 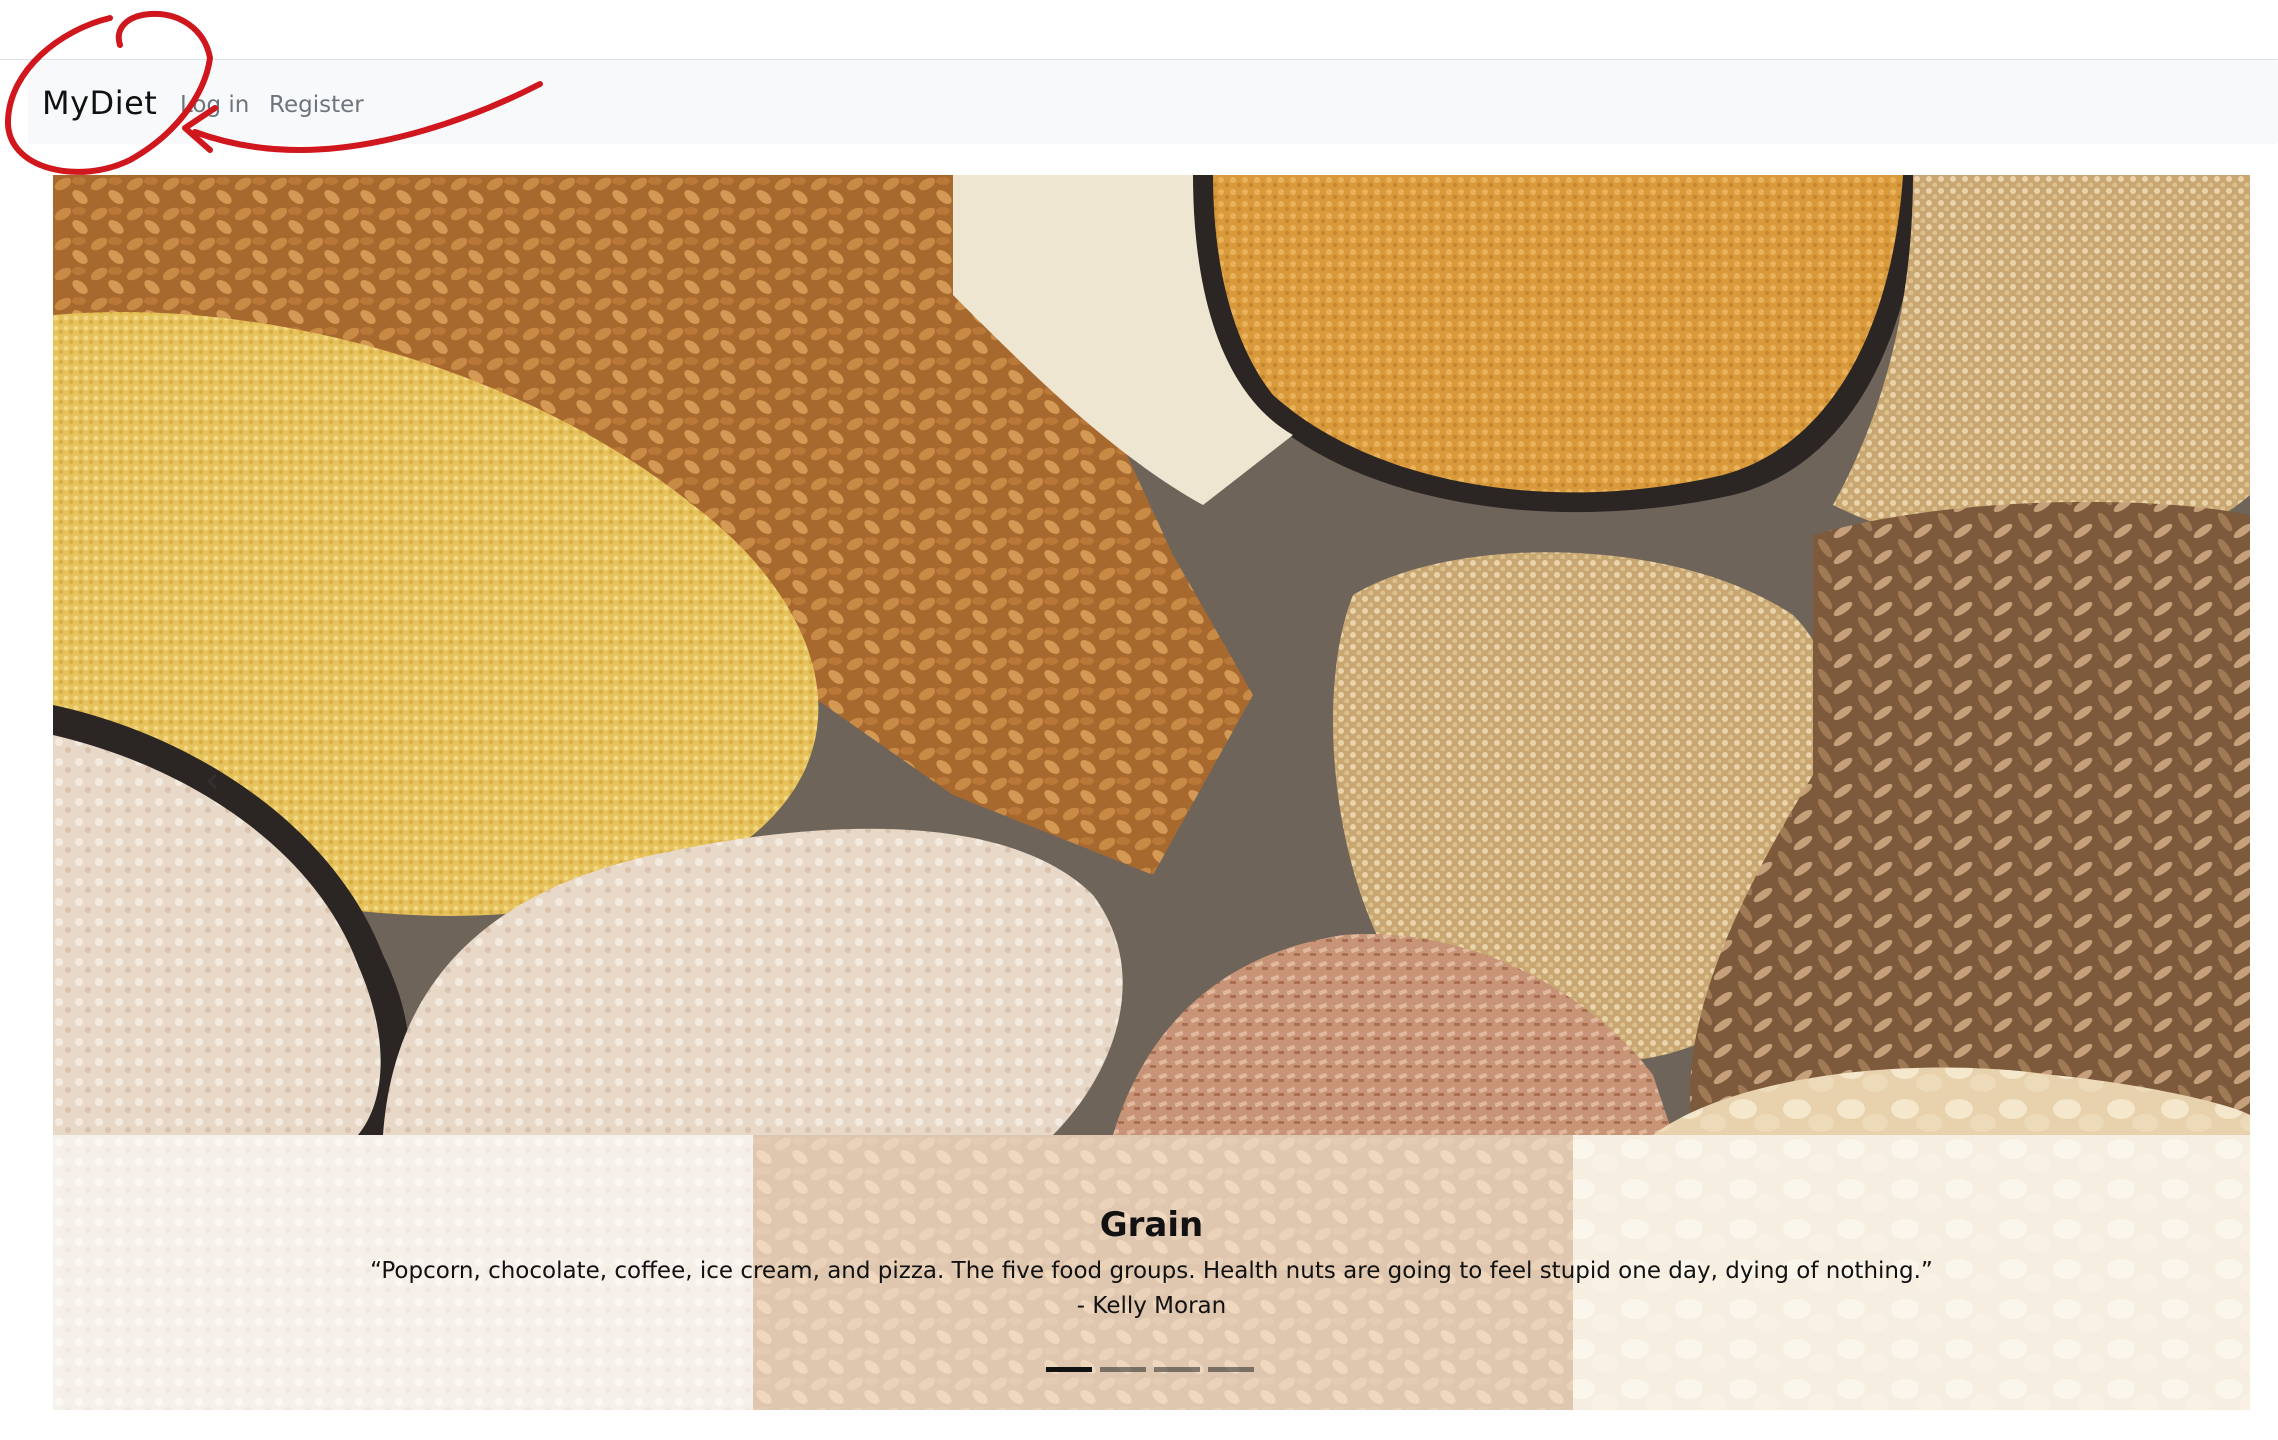 I want to click on nav-register-link: Register, so click(x=316, y=105).